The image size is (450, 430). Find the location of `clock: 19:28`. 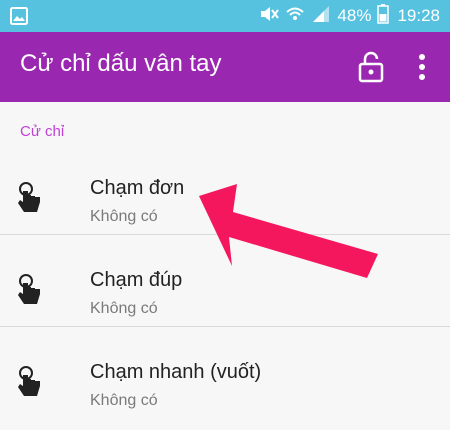

clock: 19:28 is located at coordinates (418, 15).